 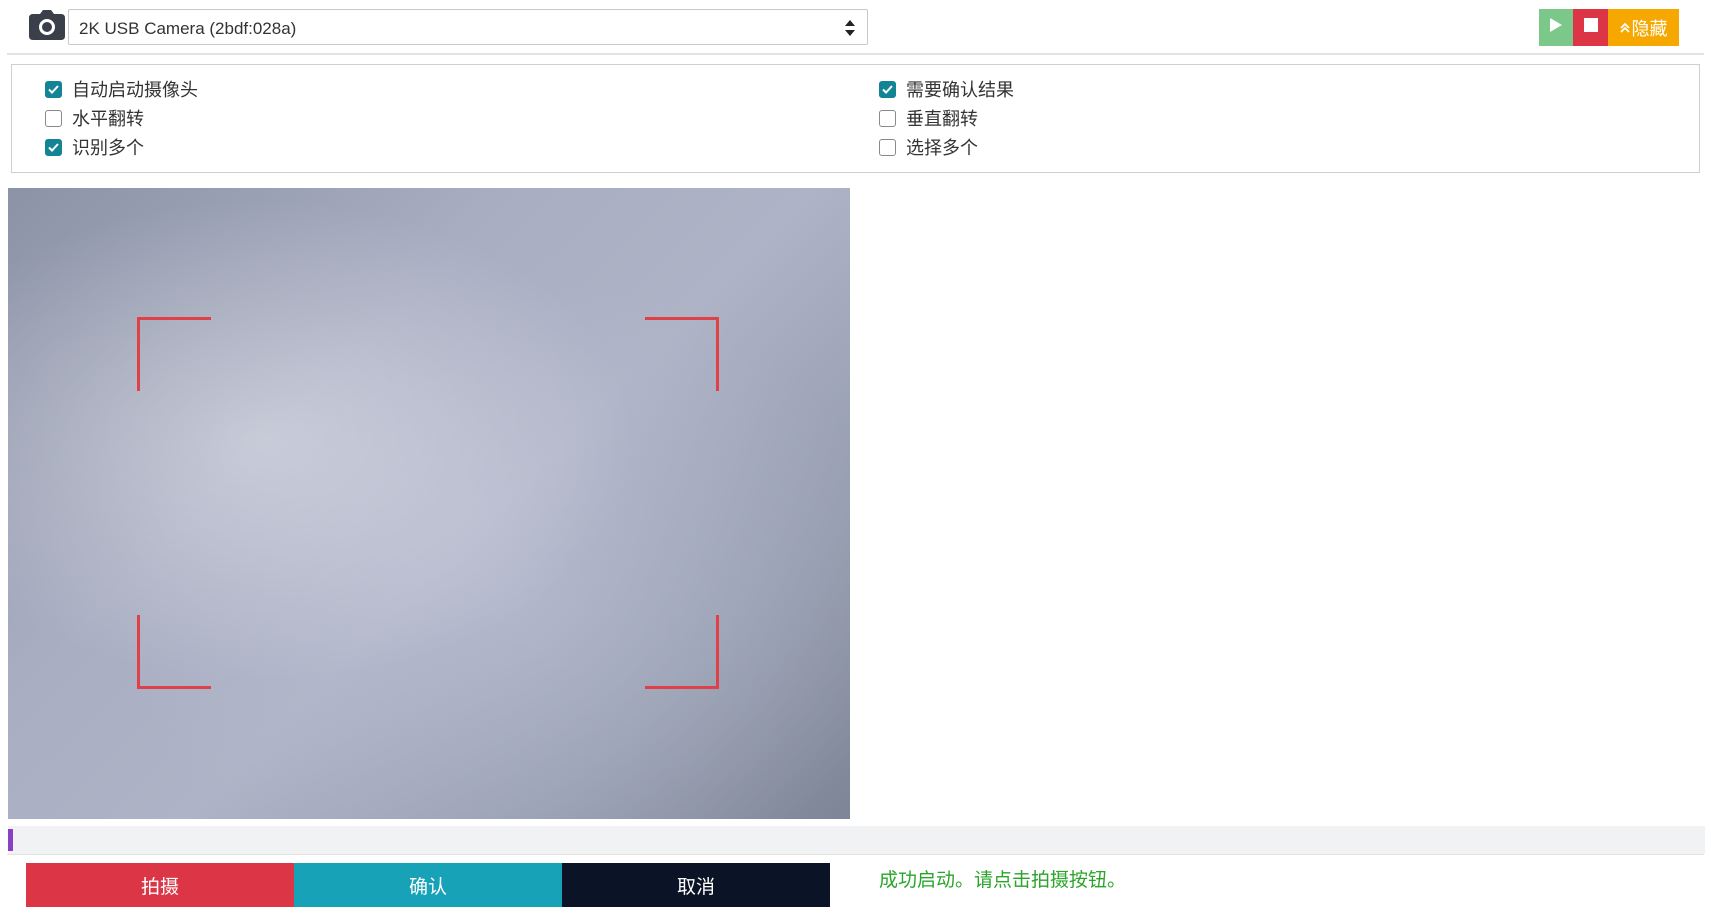 What do you see at coordinates (942, 119) in the screenshot?
I see `option-label: 垂直翻转` at bounding box center [942, 119].